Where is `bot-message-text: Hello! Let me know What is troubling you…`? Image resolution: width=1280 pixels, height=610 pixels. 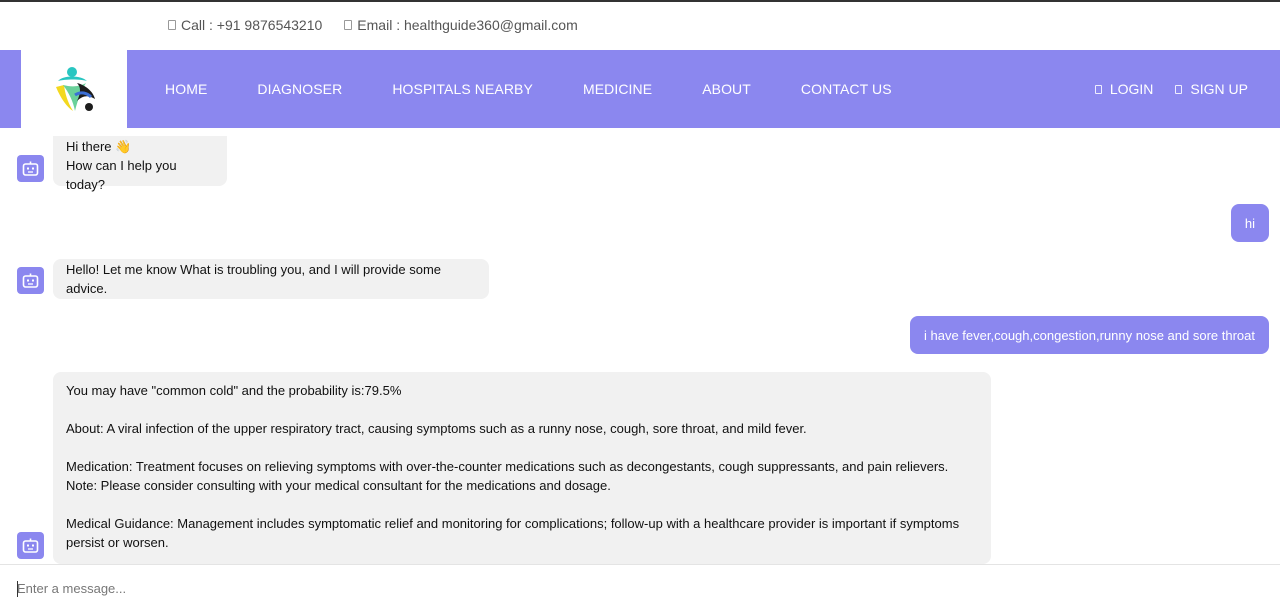 bot-message-text: Hello! Let me know What is troubling you… is located at coordinates (254, 279).